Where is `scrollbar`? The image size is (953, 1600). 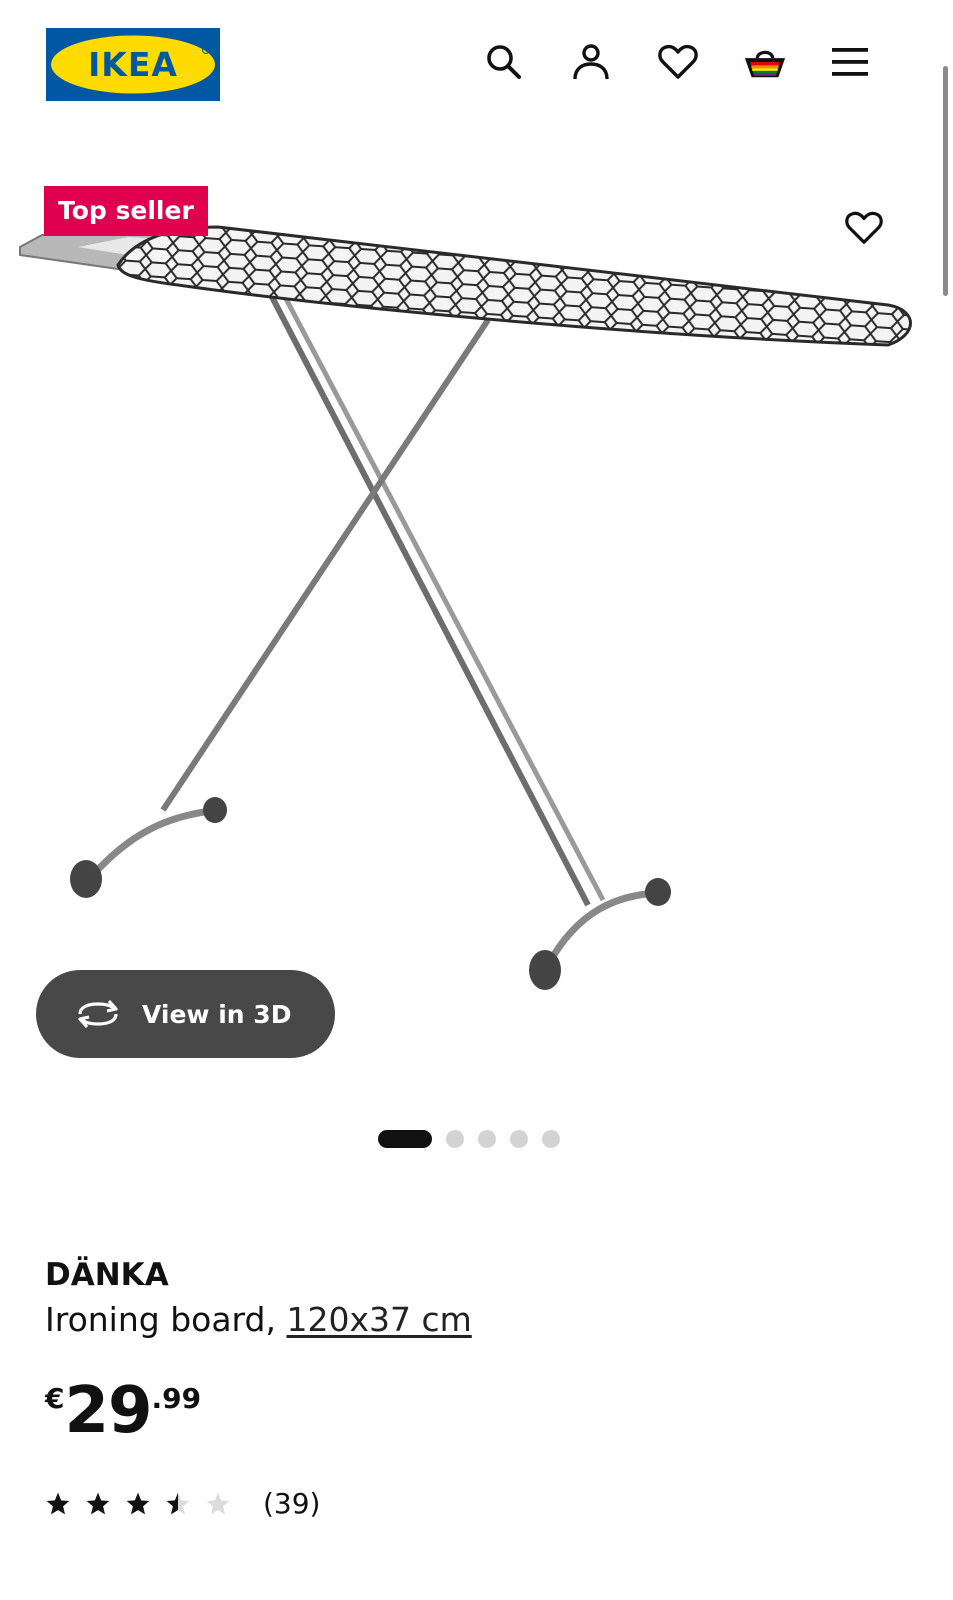
scrollbar is located at coordinates (946, 800).